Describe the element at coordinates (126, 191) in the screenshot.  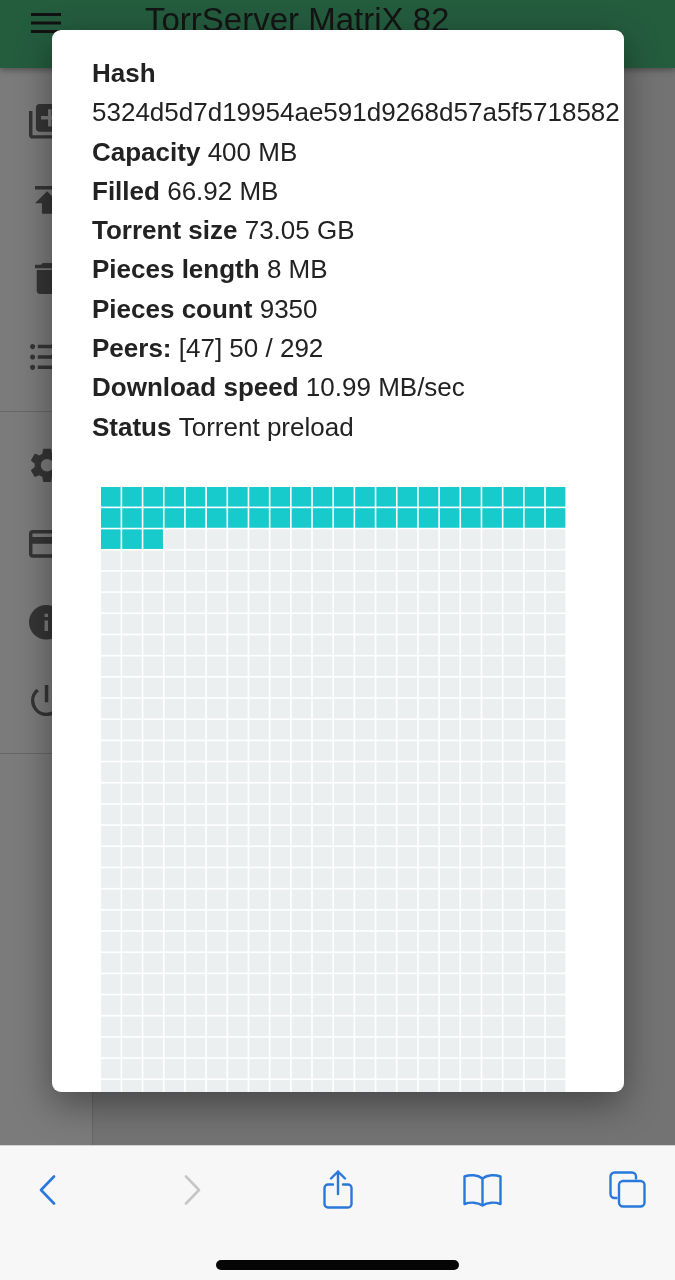
I see `stat-label: Filled` at that location.